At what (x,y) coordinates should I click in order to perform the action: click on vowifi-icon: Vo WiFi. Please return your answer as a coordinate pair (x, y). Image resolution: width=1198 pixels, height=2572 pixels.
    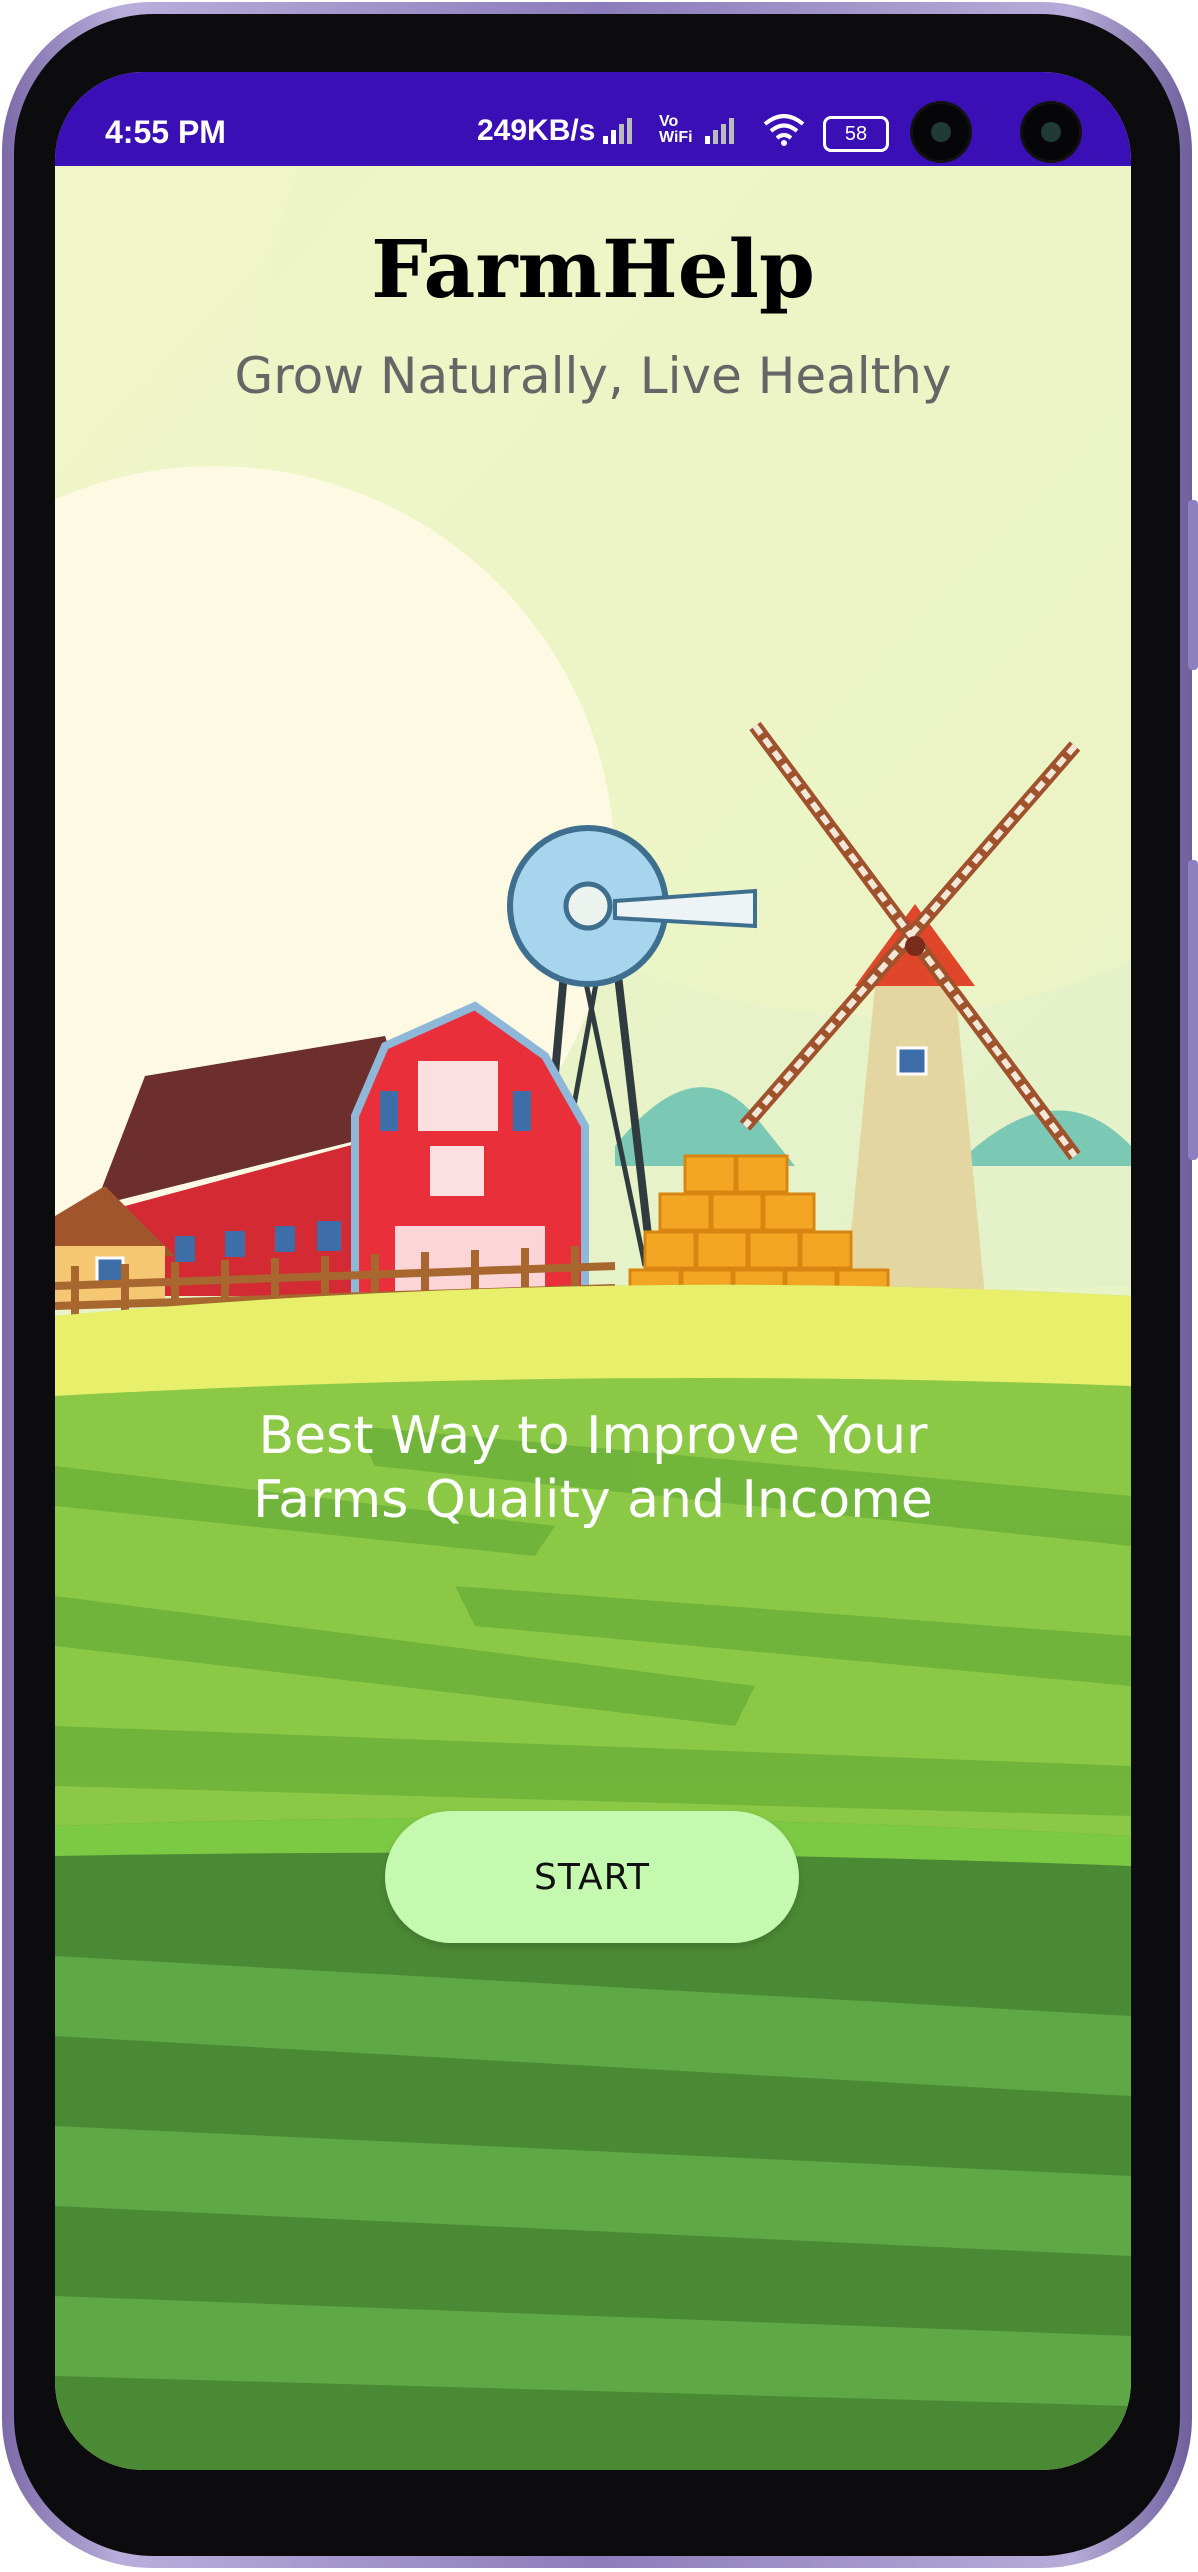
    Looking at the image, I should click on (676, 130).